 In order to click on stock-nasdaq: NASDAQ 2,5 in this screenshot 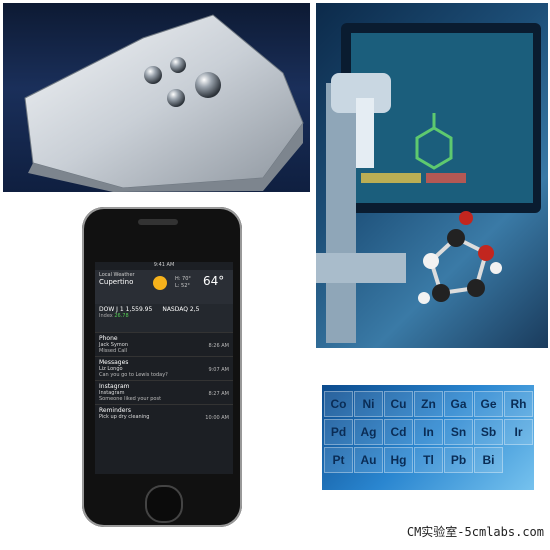, I will do `click(180, 318)`.